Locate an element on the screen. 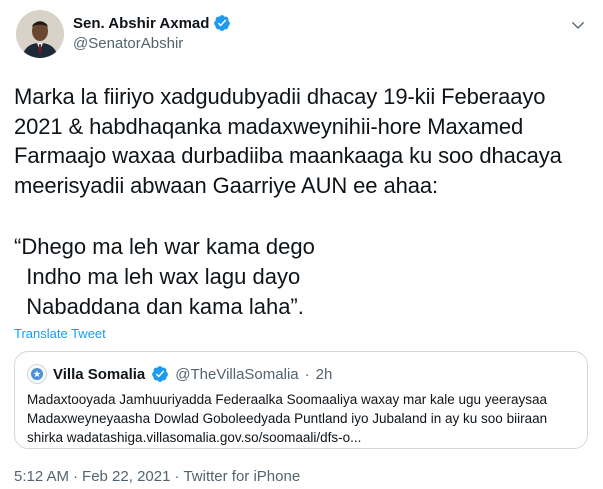  quoted-timestamp: 2h is located at coordinates (324, 374).